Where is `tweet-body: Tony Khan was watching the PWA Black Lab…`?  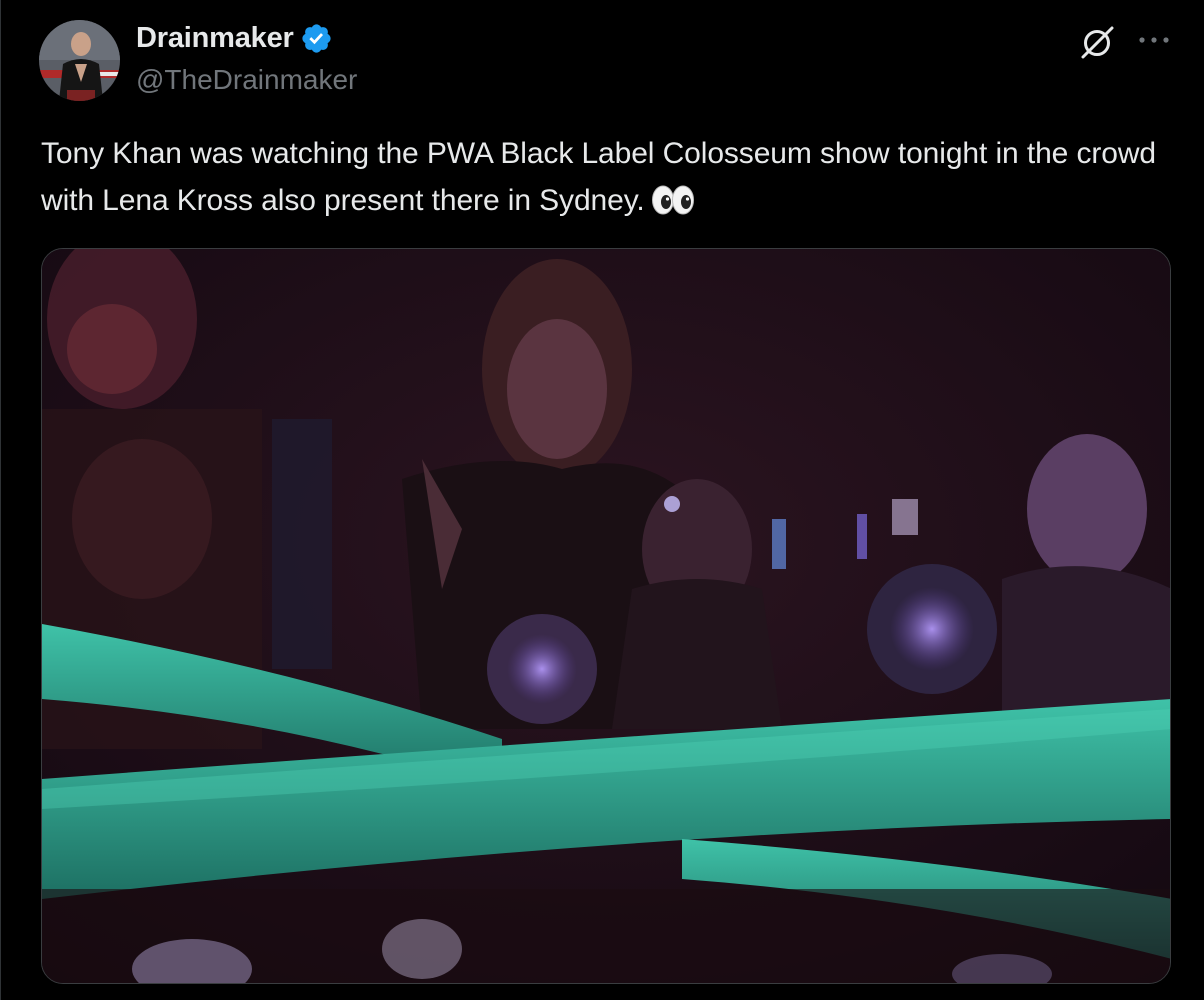
tweet-body: Tony Khan was watching the PWA Black Lab… is located at coordinates (599, 177).